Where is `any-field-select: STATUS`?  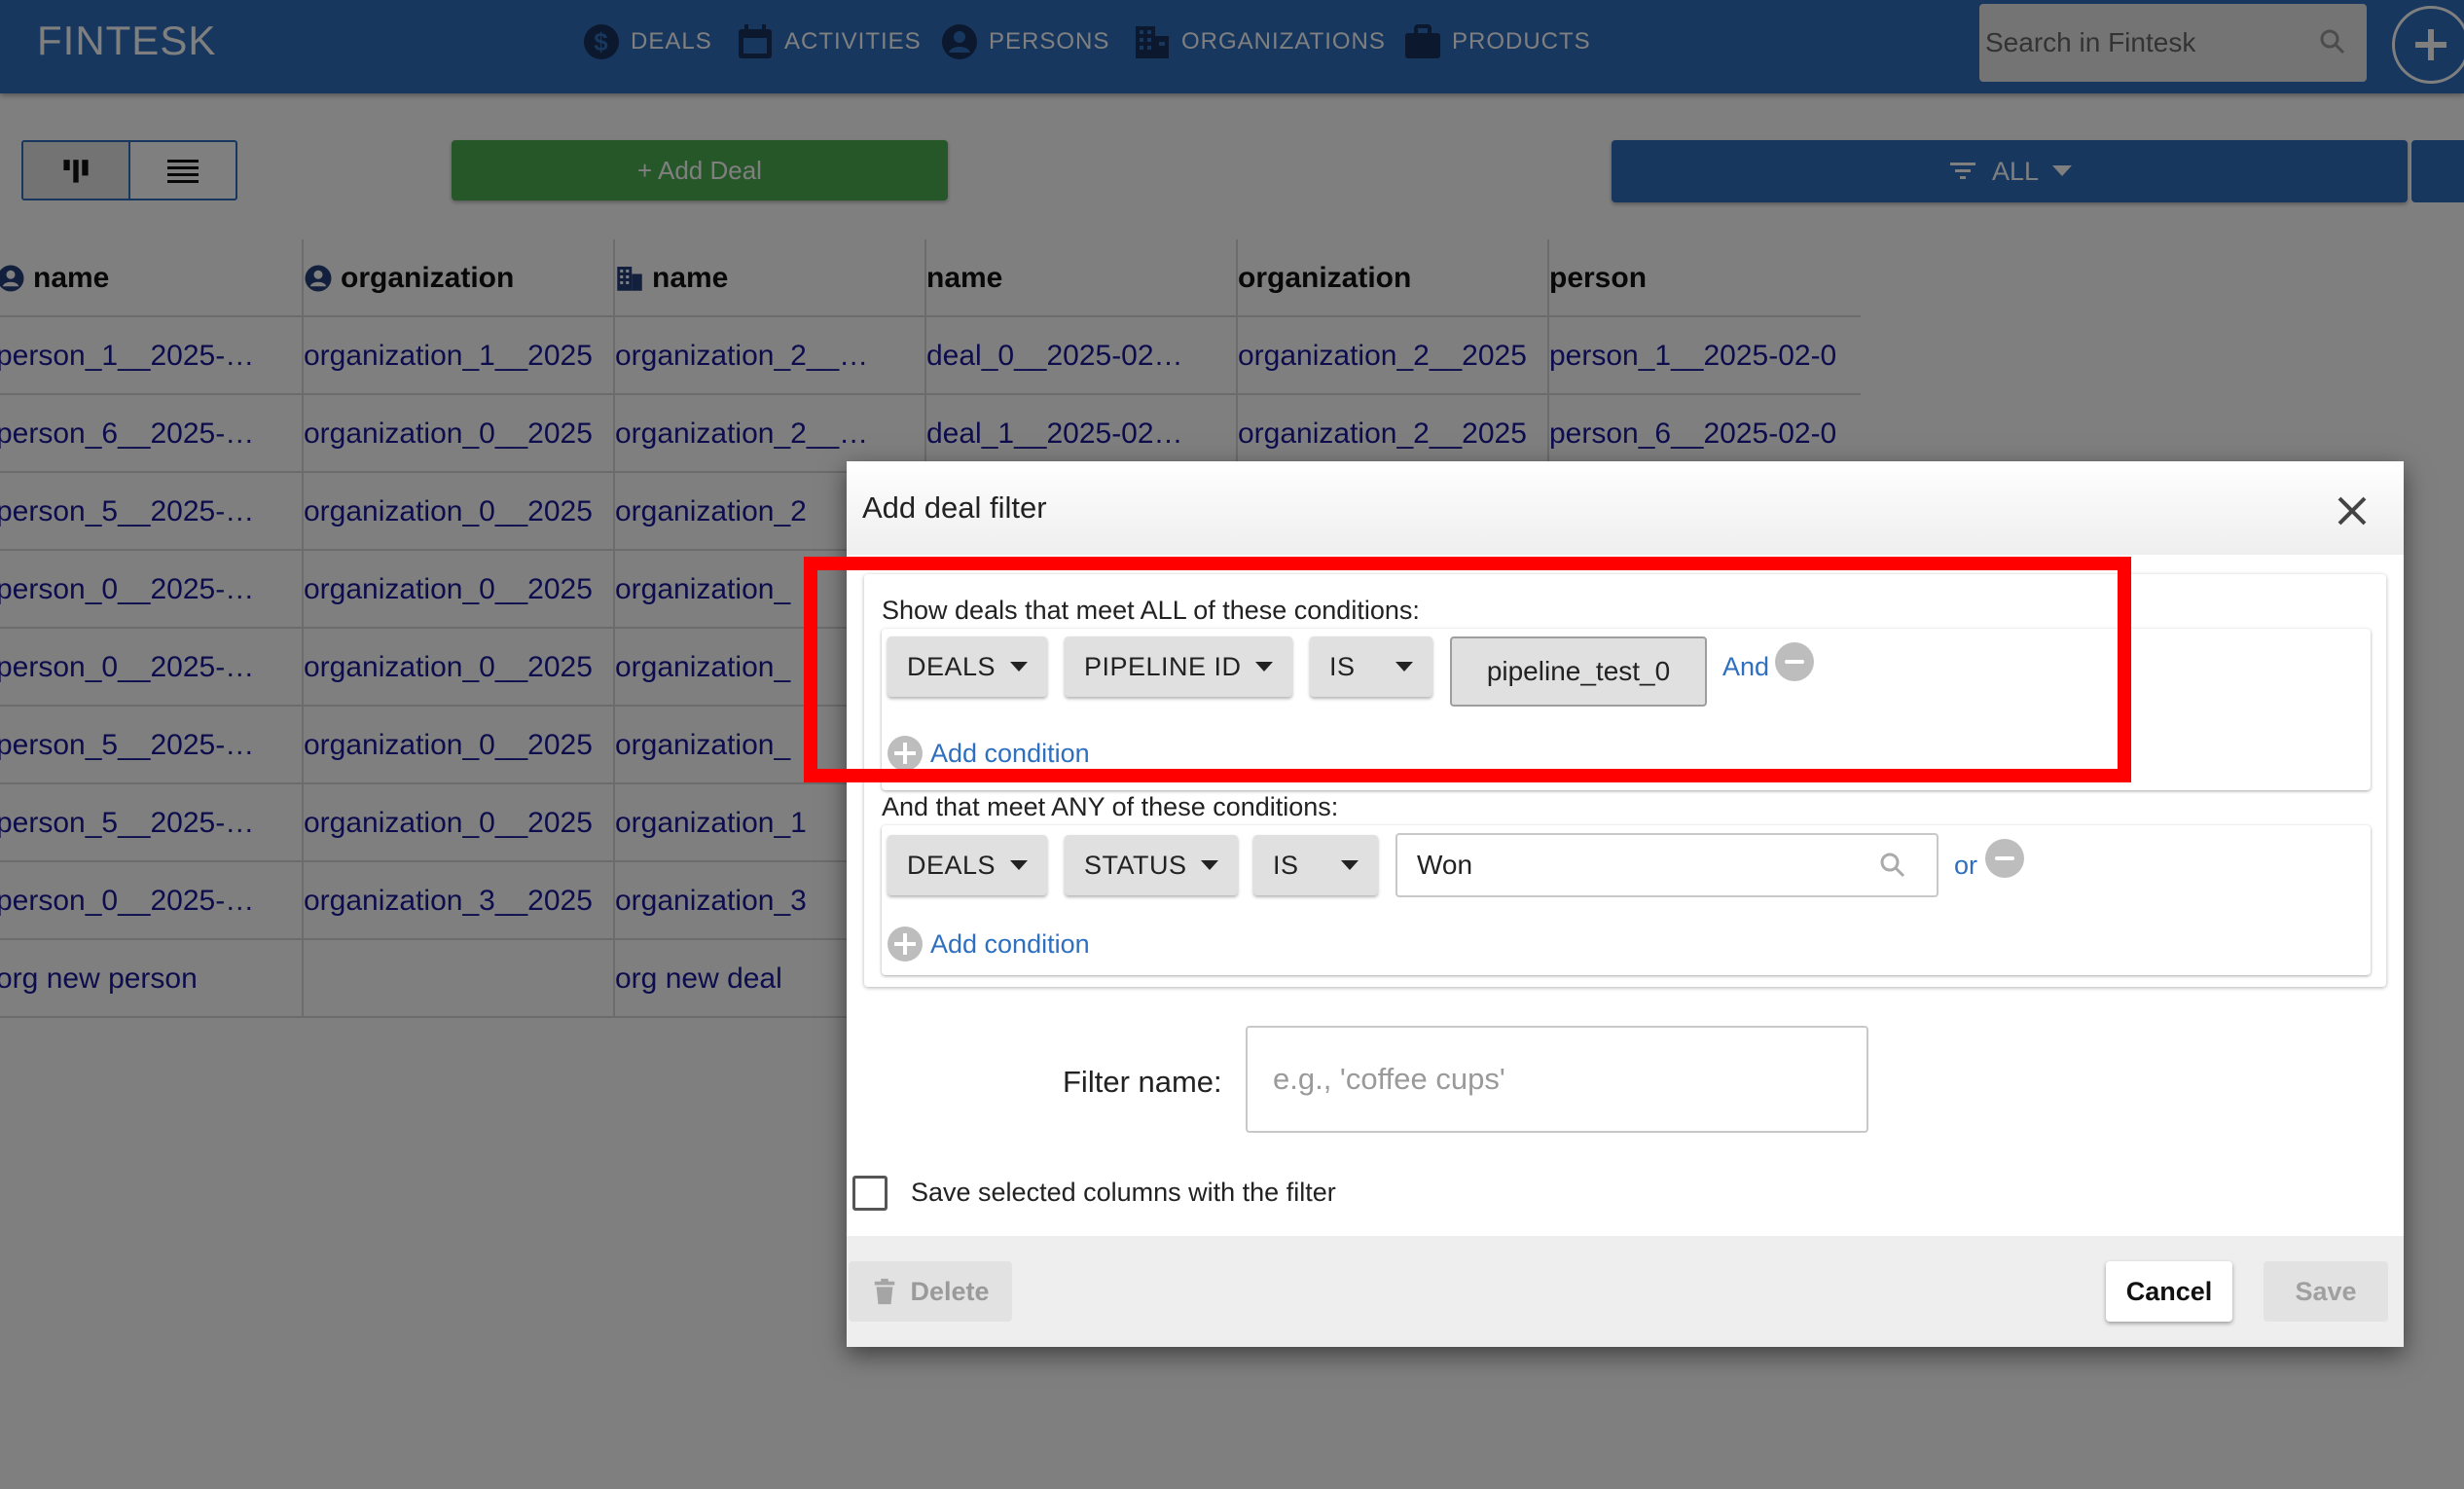 any-field-select: STATUS is located at coordinates (1151, 865).